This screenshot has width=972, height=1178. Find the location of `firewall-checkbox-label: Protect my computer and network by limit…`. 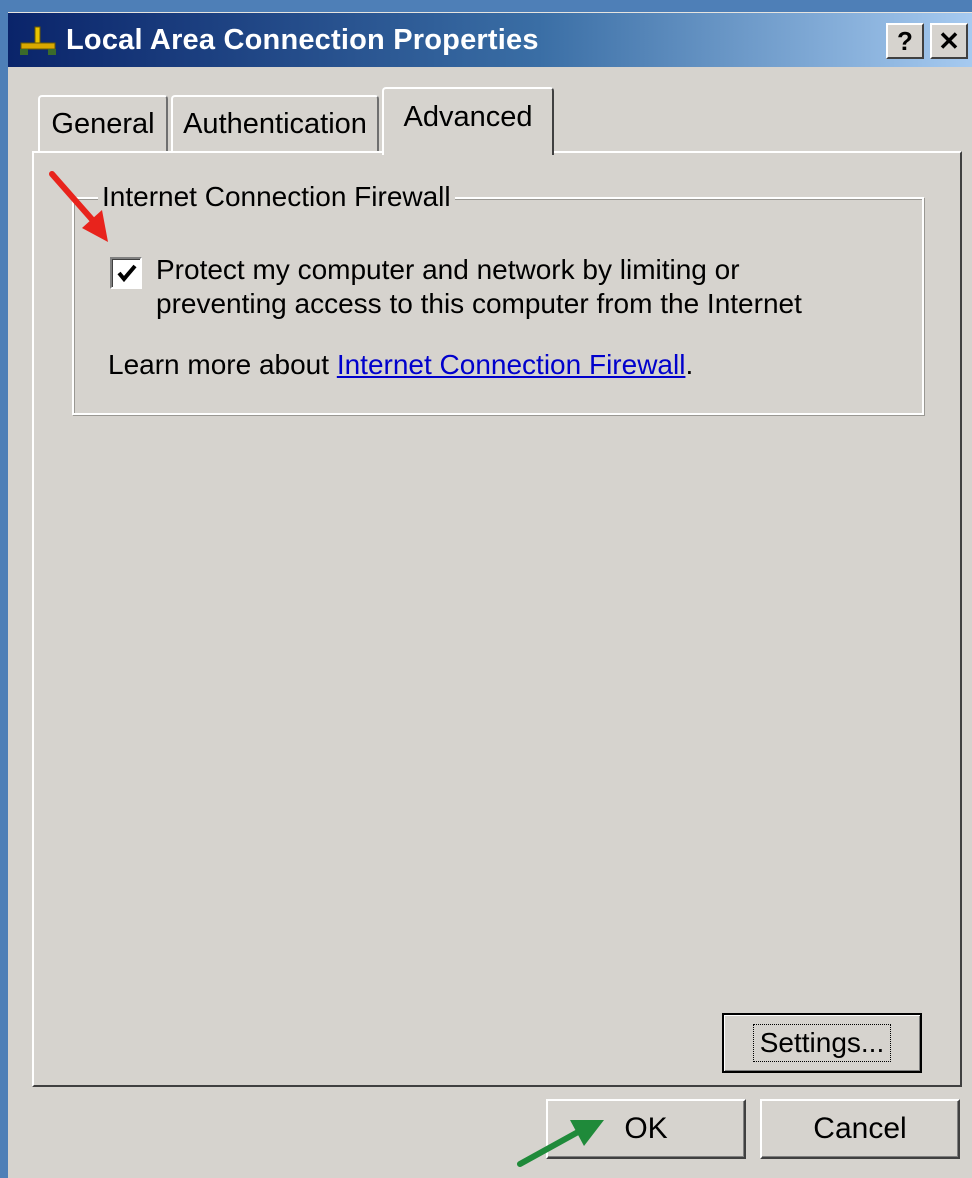

firewall-checkbox-label: Protect my computer and network by limit… is located at coordinates (506, 287).